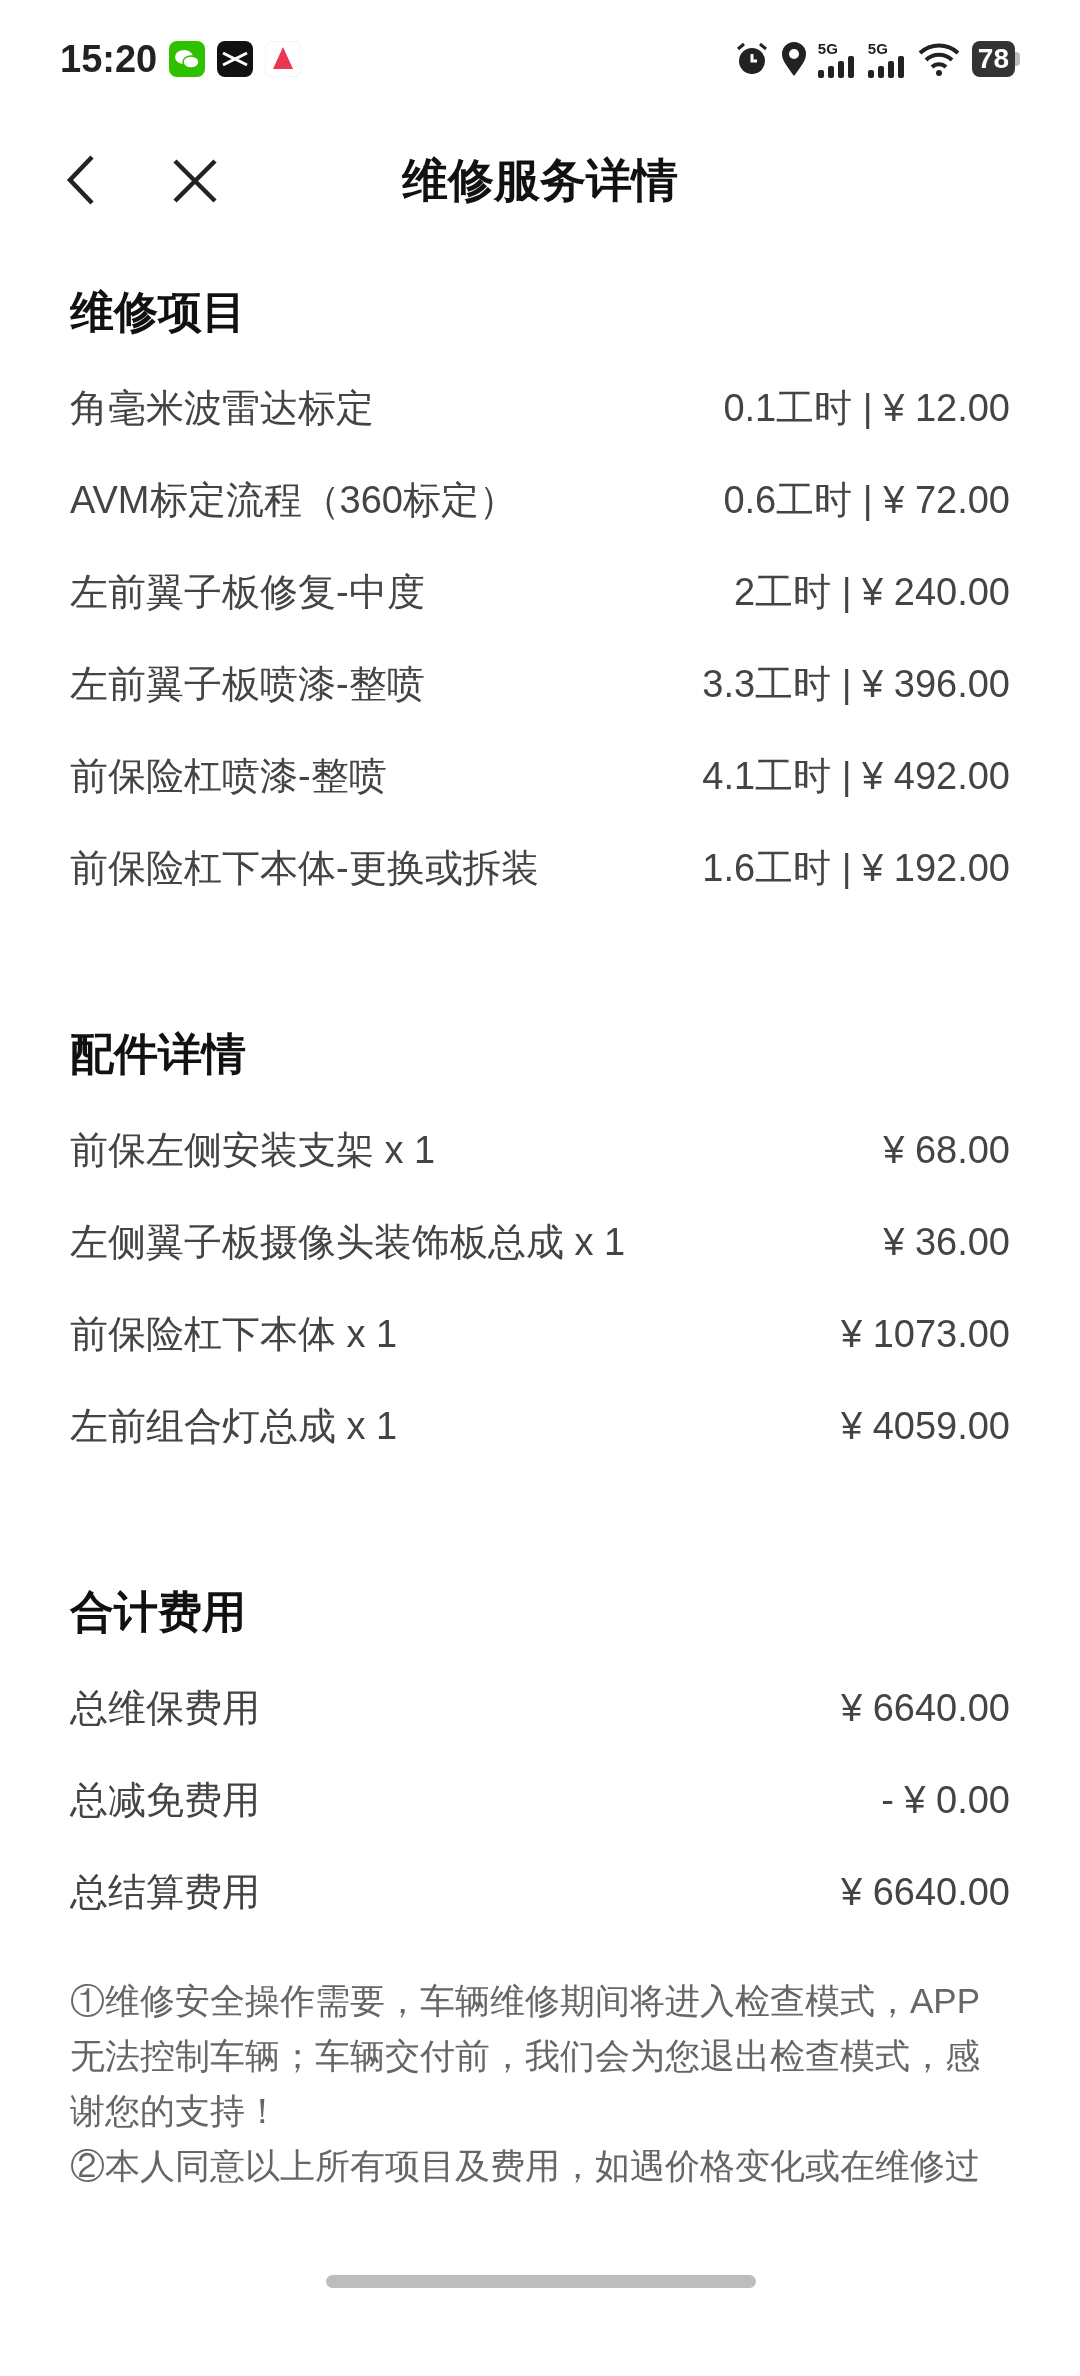 The height and width of the screenshot is (2376, 1080). I want to click on row-label: 左侧翼子板摄像头装饰板总成 x 1, so click(348, 1242).